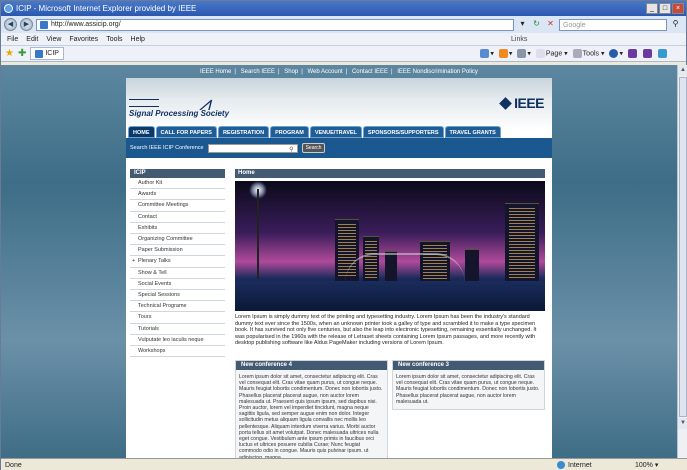  Describe the element at coordinates (243, 132) in the screenshot. I see `nav-registration: REGISTRATION` at that location.